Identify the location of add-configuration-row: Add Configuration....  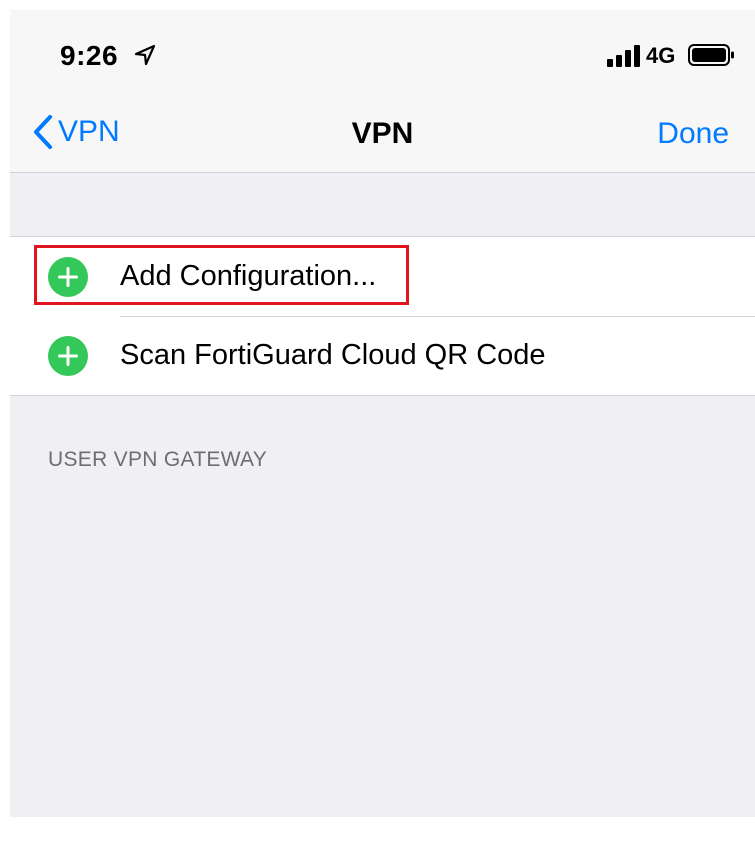
(382, 276).